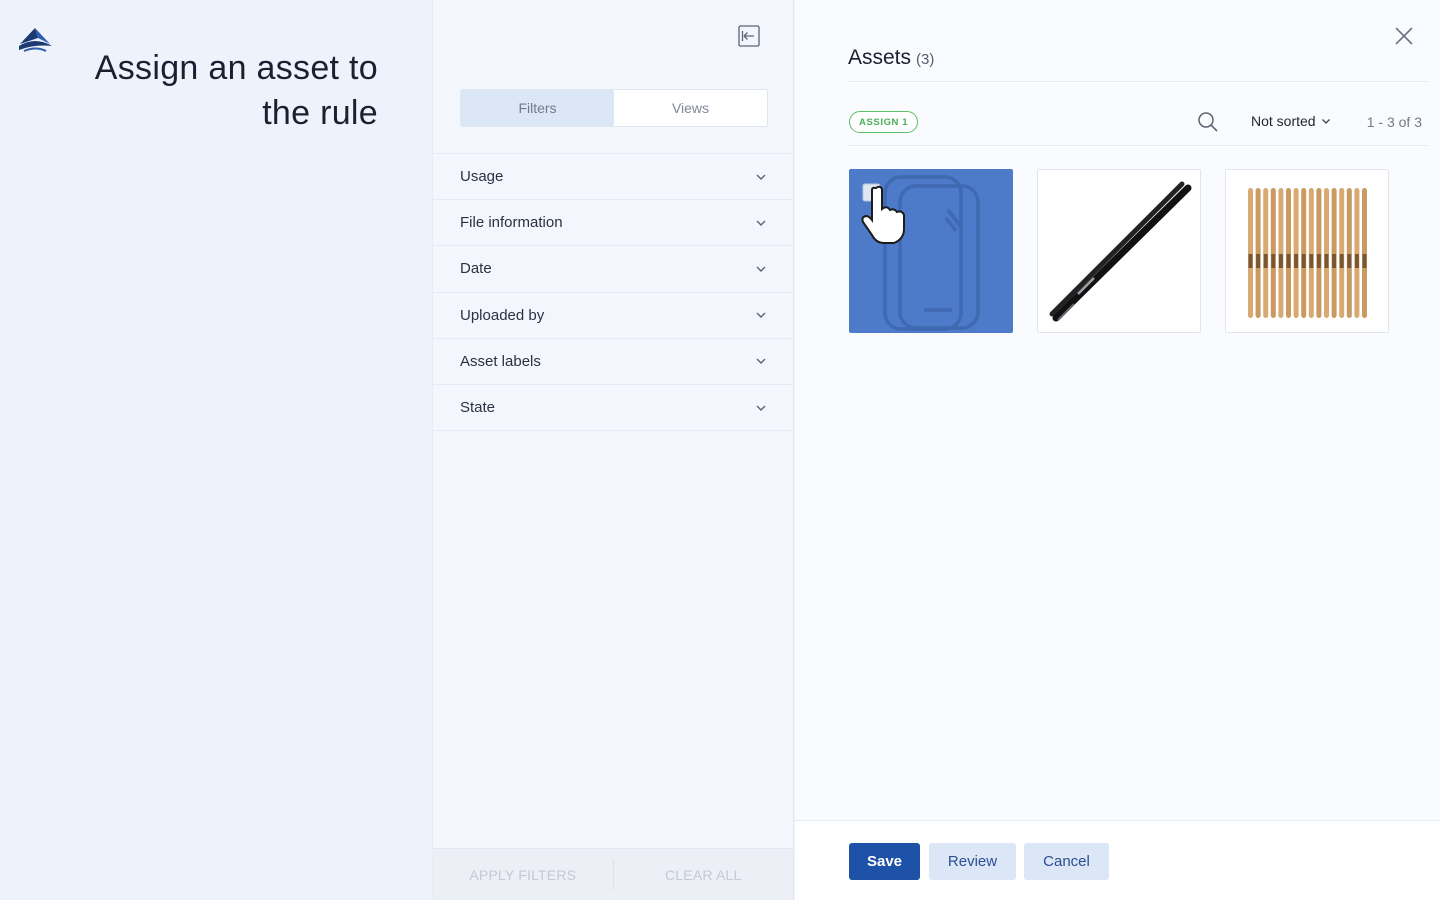  What do you see at coordinates (537, 108) in the screenshot?
I see `tab-filters: Filters` at bounding box center [537, 108].